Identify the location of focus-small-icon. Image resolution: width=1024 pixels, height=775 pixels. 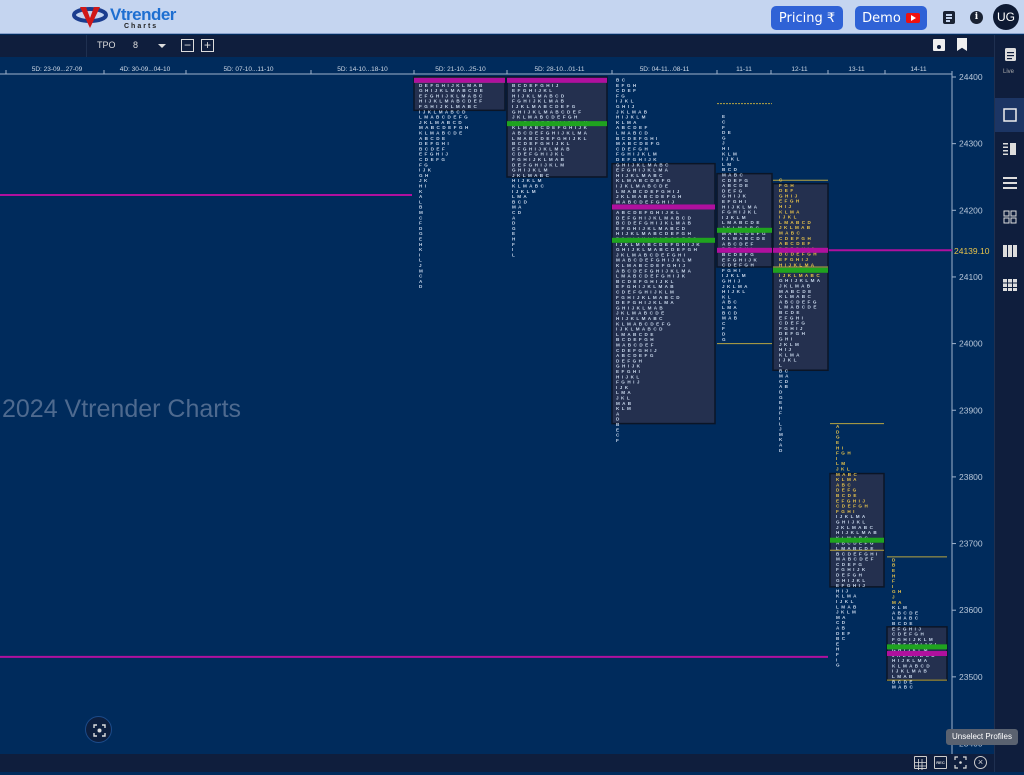
(960, 762).